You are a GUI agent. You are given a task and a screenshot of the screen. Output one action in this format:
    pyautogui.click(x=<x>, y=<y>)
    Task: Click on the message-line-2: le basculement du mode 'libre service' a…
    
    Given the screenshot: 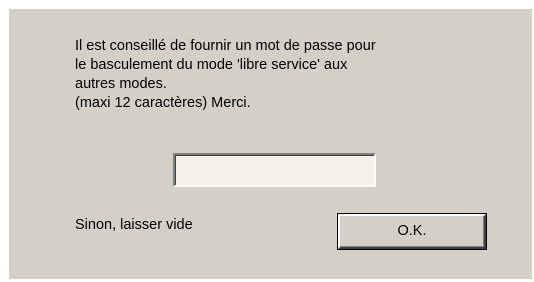 What is the action you would take?
    pyautogui.click(x=211, y=65)
    